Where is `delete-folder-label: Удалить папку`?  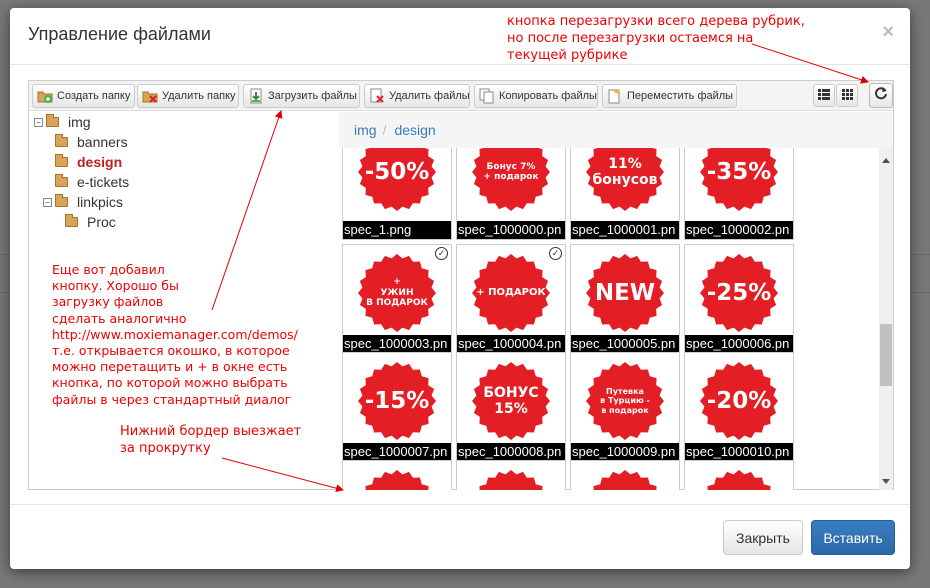
delete-folder-label: Удалить папку is located at coordinates (199, 96).